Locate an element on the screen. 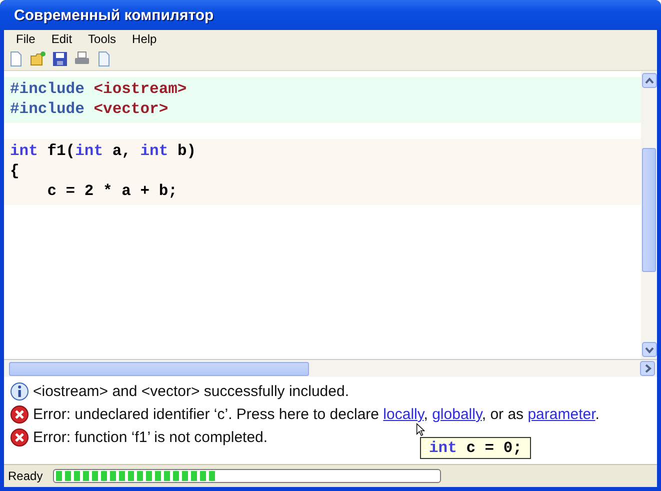 The height and width of the screenshot is (491, 661). status-text: Ready is located at coordinates (25, 476).